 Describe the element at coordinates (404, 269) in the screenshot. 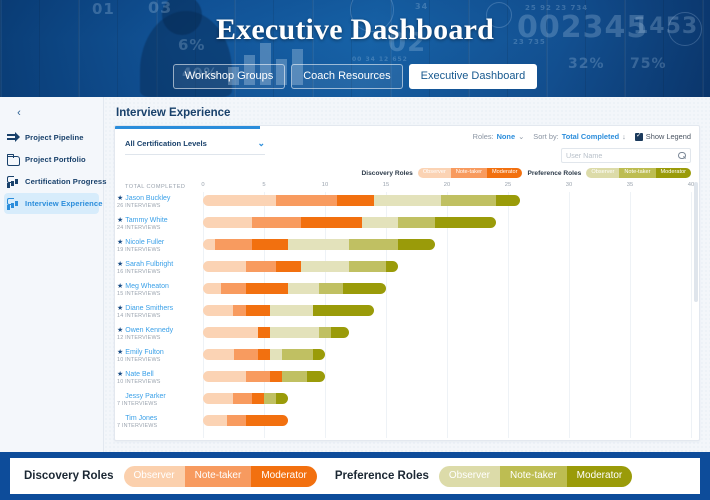

I see `chart-row: ★ Sarah Fulbright 16 INTERVIEWS` at that location.